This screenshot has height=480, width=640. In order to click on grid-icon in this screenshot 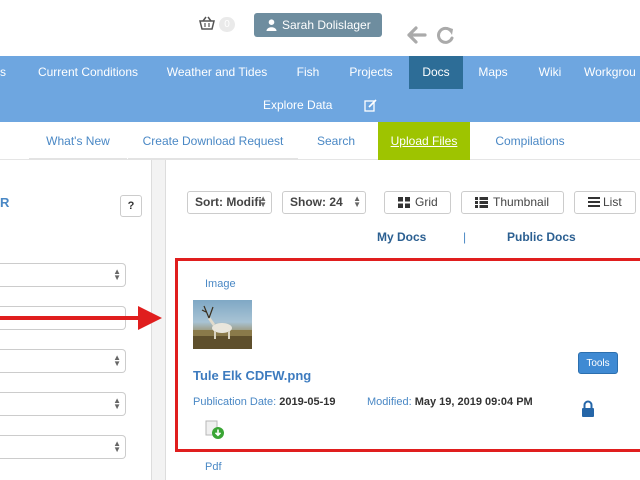, I will do `click(404, 202)`.